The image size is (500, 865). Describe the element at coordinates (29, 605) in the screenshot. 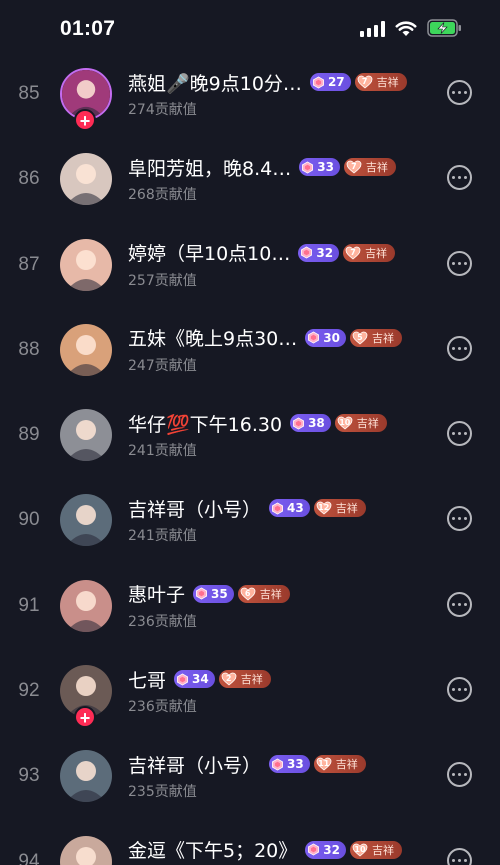

I see `rank-number: 91` at that location.